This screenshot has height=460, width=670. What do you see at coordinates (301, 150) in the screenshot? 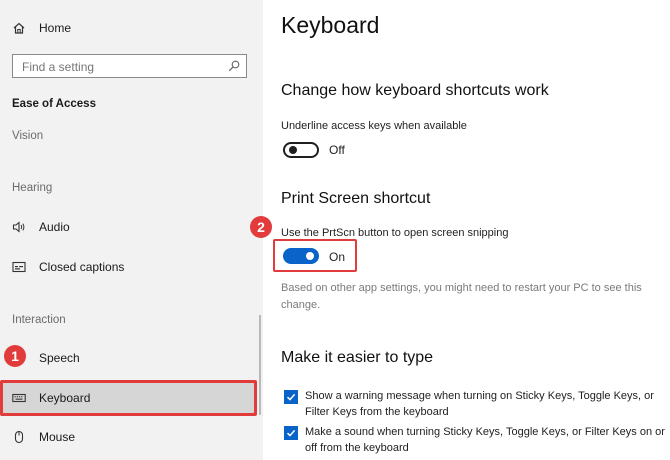
I see `underline-access-keys-toggle` at bounding box center [301, 150].